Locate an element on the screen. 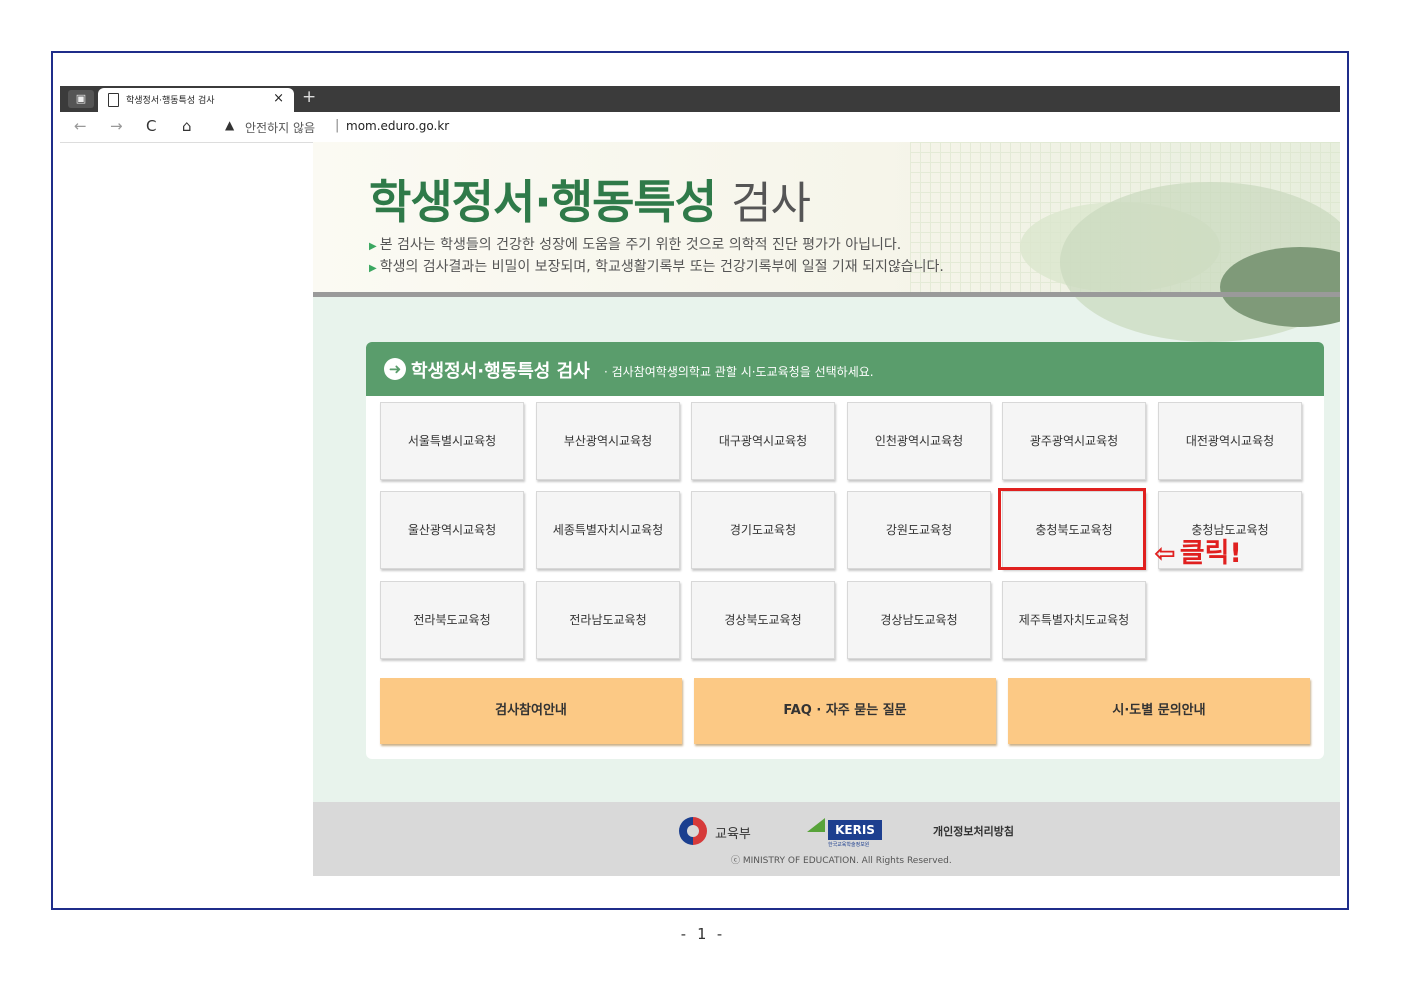 The width and height of the screenshot is (1403, 992). close-tab-icon: × is located at coordinates (278, 98).